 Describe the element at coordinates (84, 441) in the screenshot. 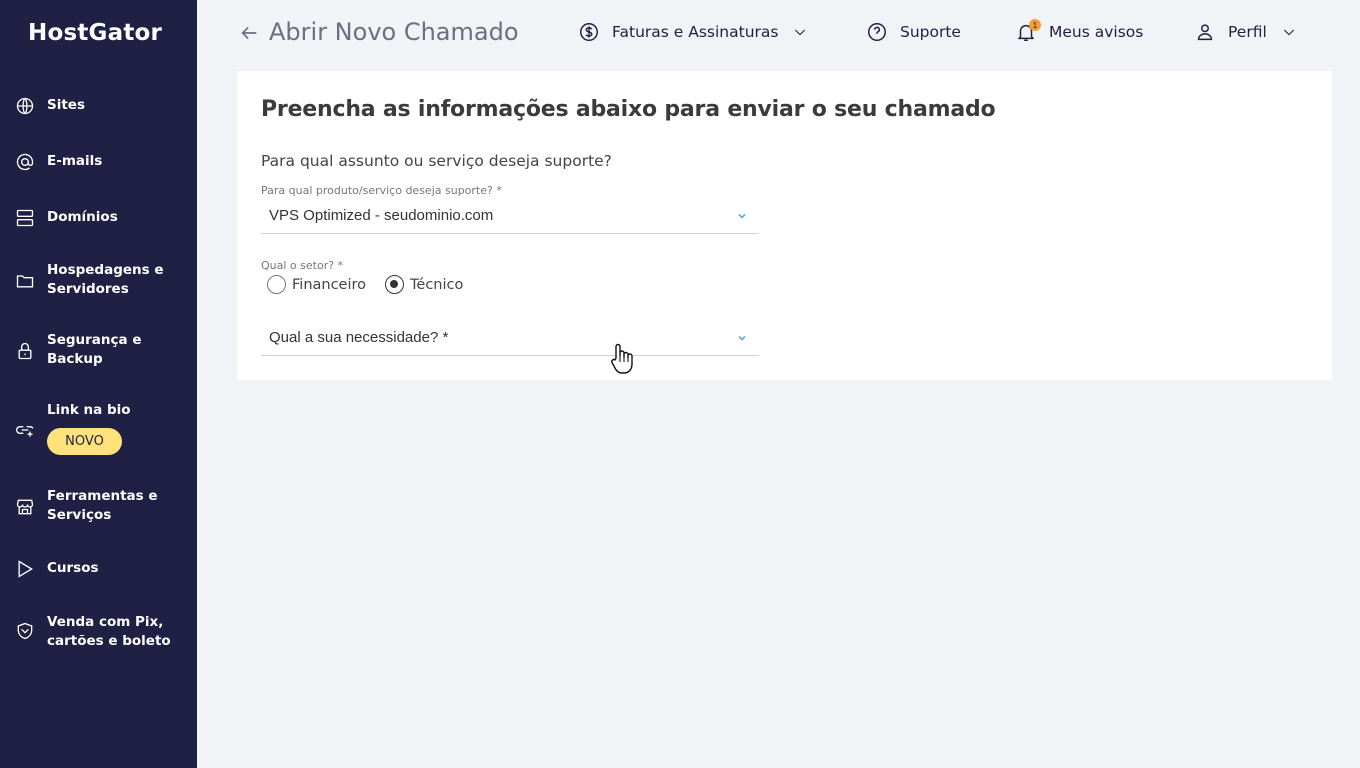

I see `new-badge: NOVO` at that location.